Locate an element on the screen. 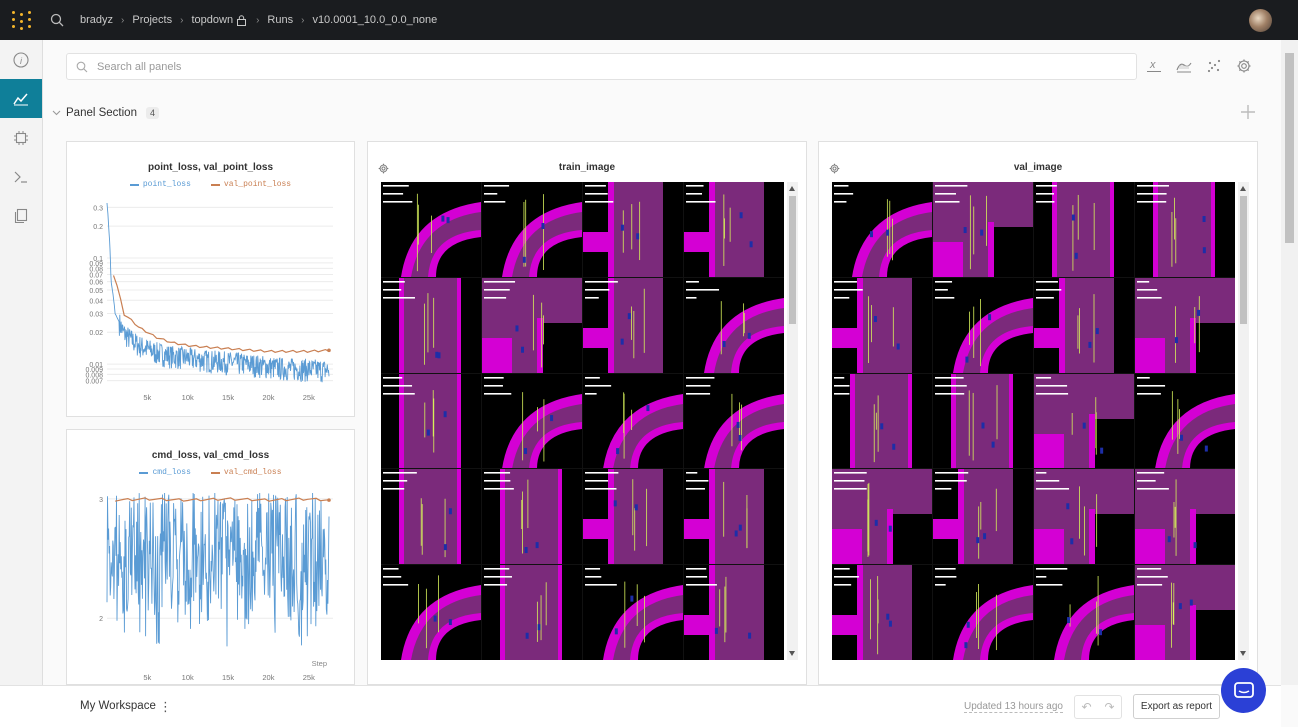  gear-icon is located at coordinates (1244, 66).